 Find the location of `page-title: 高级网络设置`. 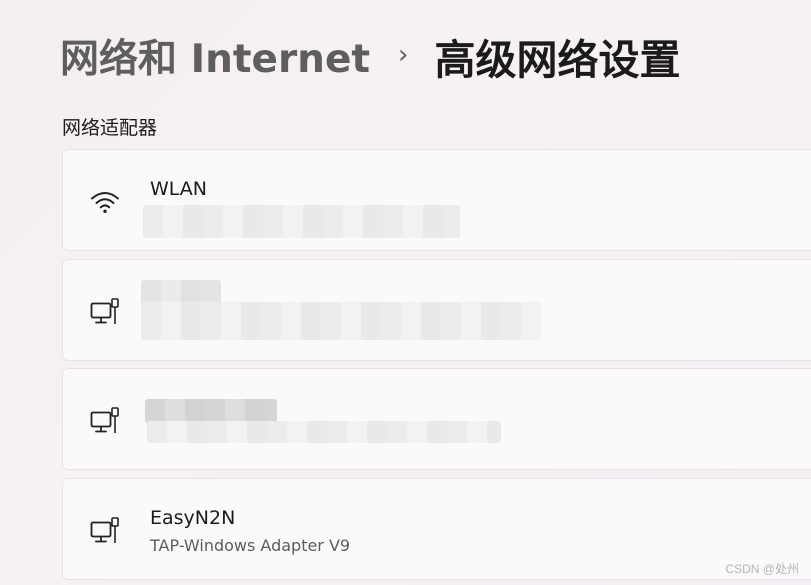

page-title: 高级网络设置 is located at coordinates (557, 60).